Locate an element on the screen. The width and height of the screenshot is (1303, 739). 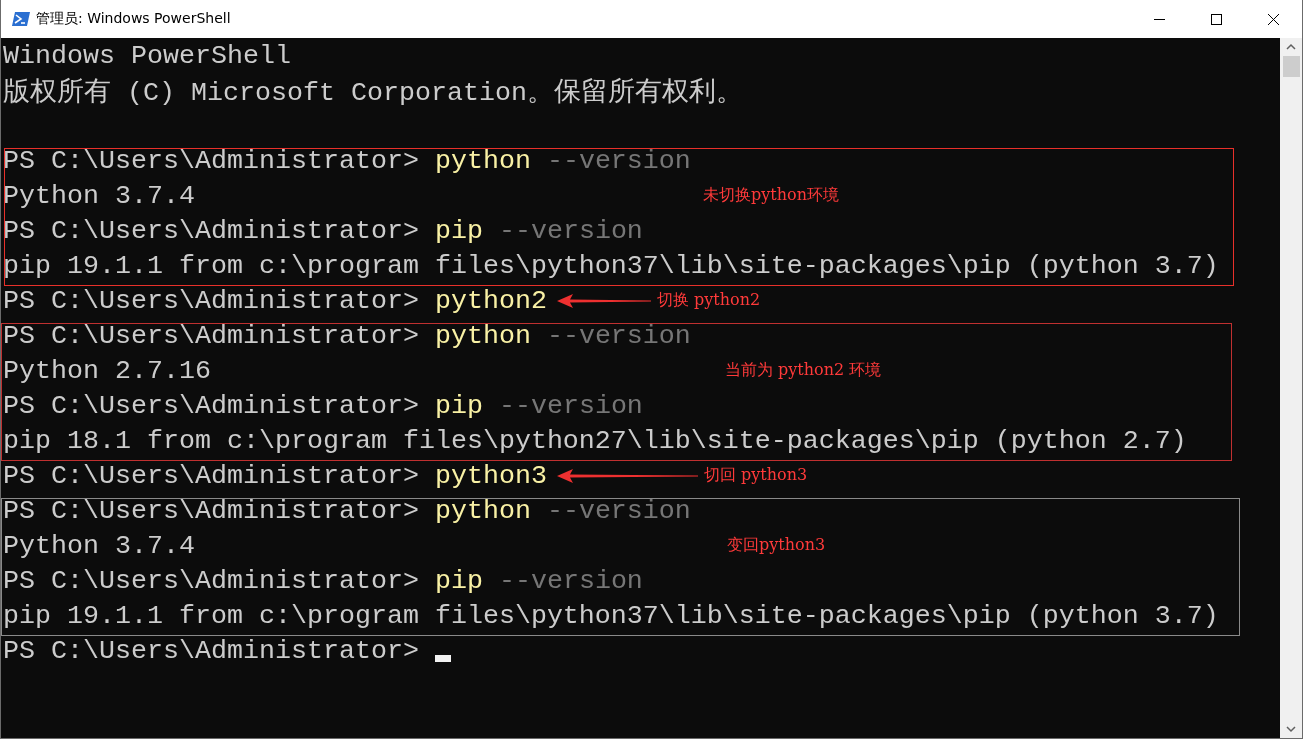
command-text: python2 is located at coordinates (490, 300).